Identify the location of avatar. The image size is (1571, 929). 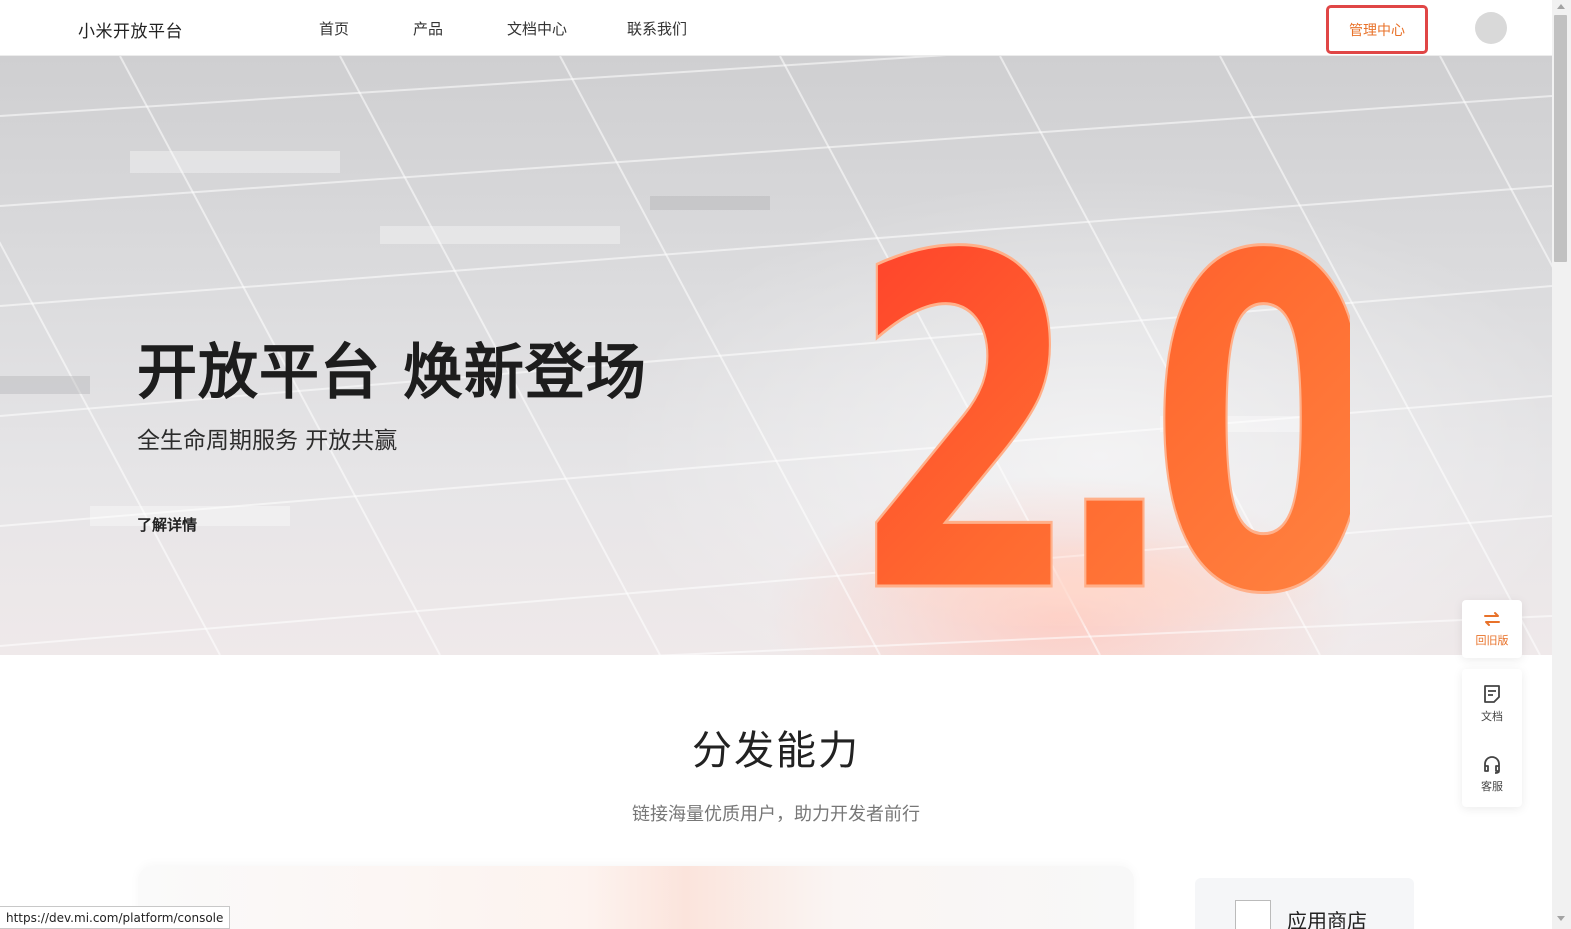
(1491, 28).